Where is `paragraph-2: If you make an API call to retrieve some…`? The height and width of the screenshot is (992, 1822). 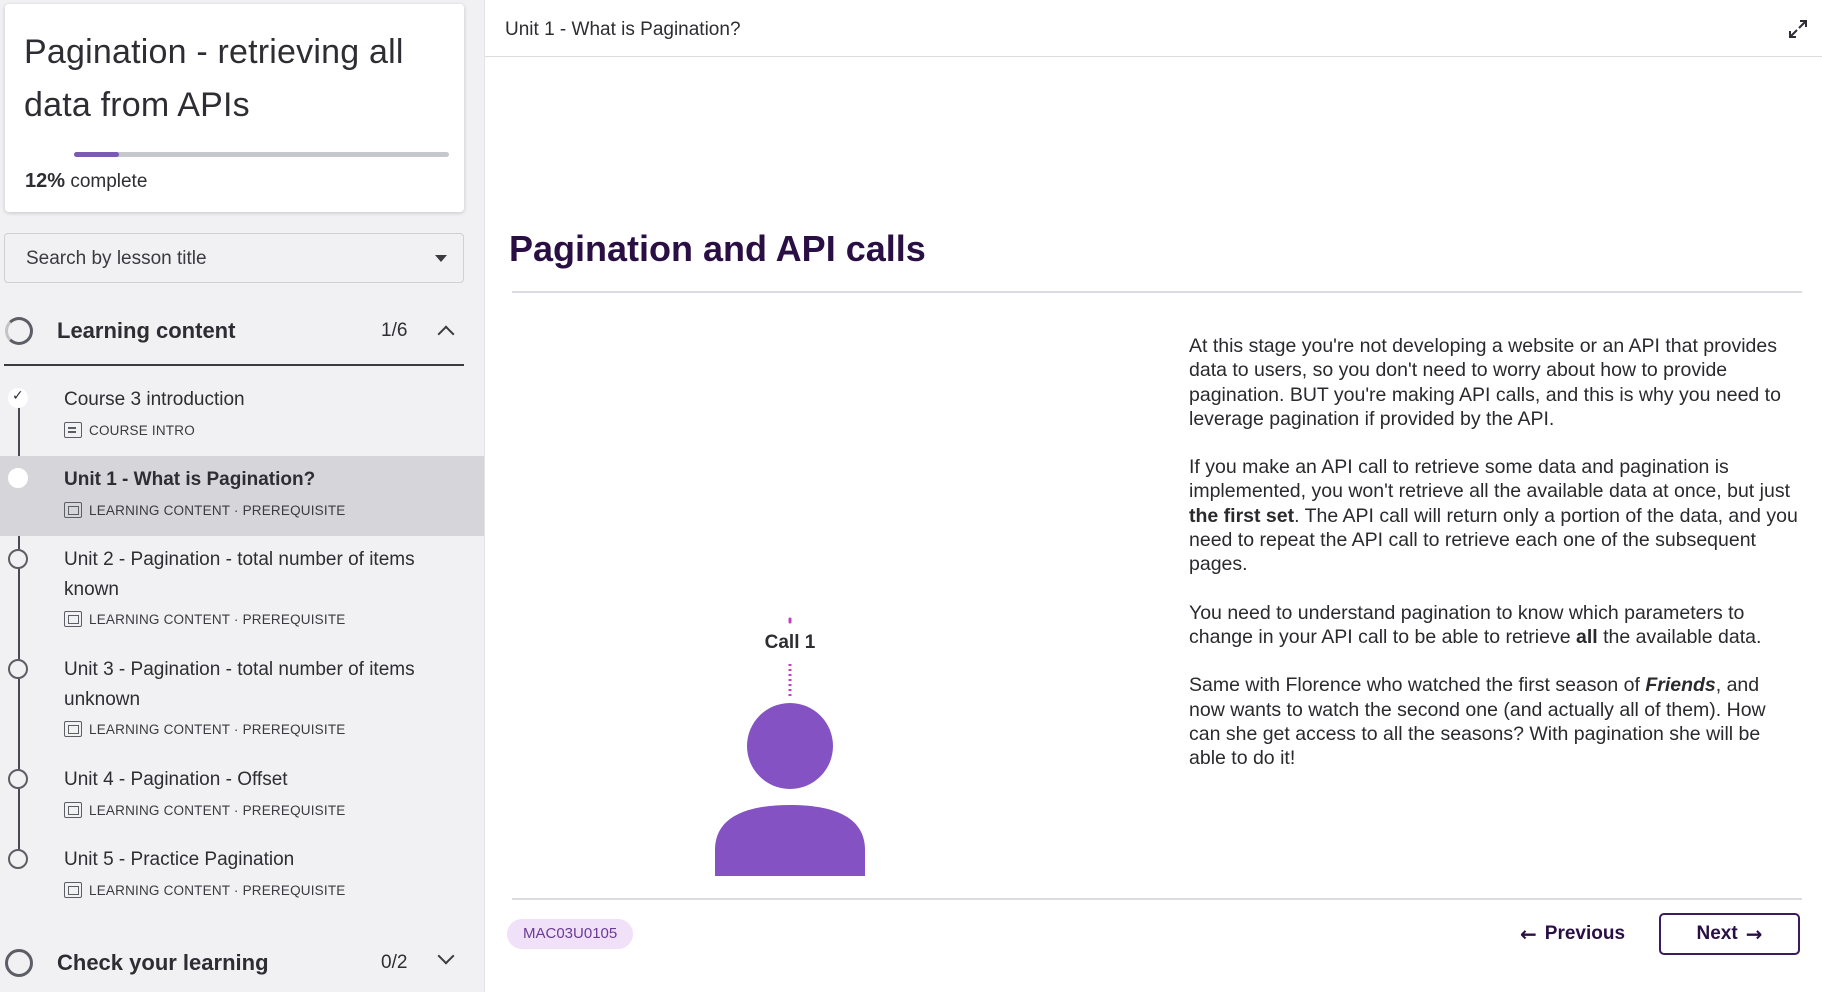 paragraph-2: If you make an API call to retrieve some… is located at coordinates (1493, 516).